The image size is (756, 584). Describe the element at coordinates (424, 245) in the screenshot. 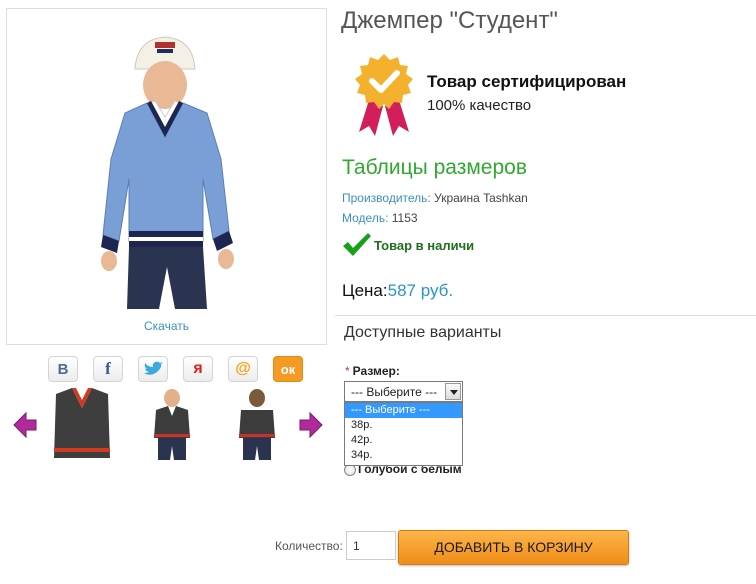

I see `stock-status-text: Товар в наличи` at that location.